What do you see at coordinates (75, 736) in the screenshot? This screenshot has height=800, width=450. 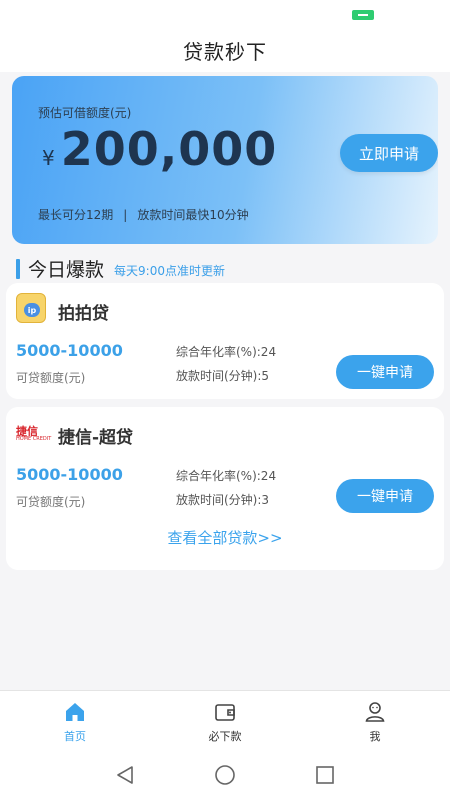 I see `tab-label: 首页` at bounding box center [75, 736].